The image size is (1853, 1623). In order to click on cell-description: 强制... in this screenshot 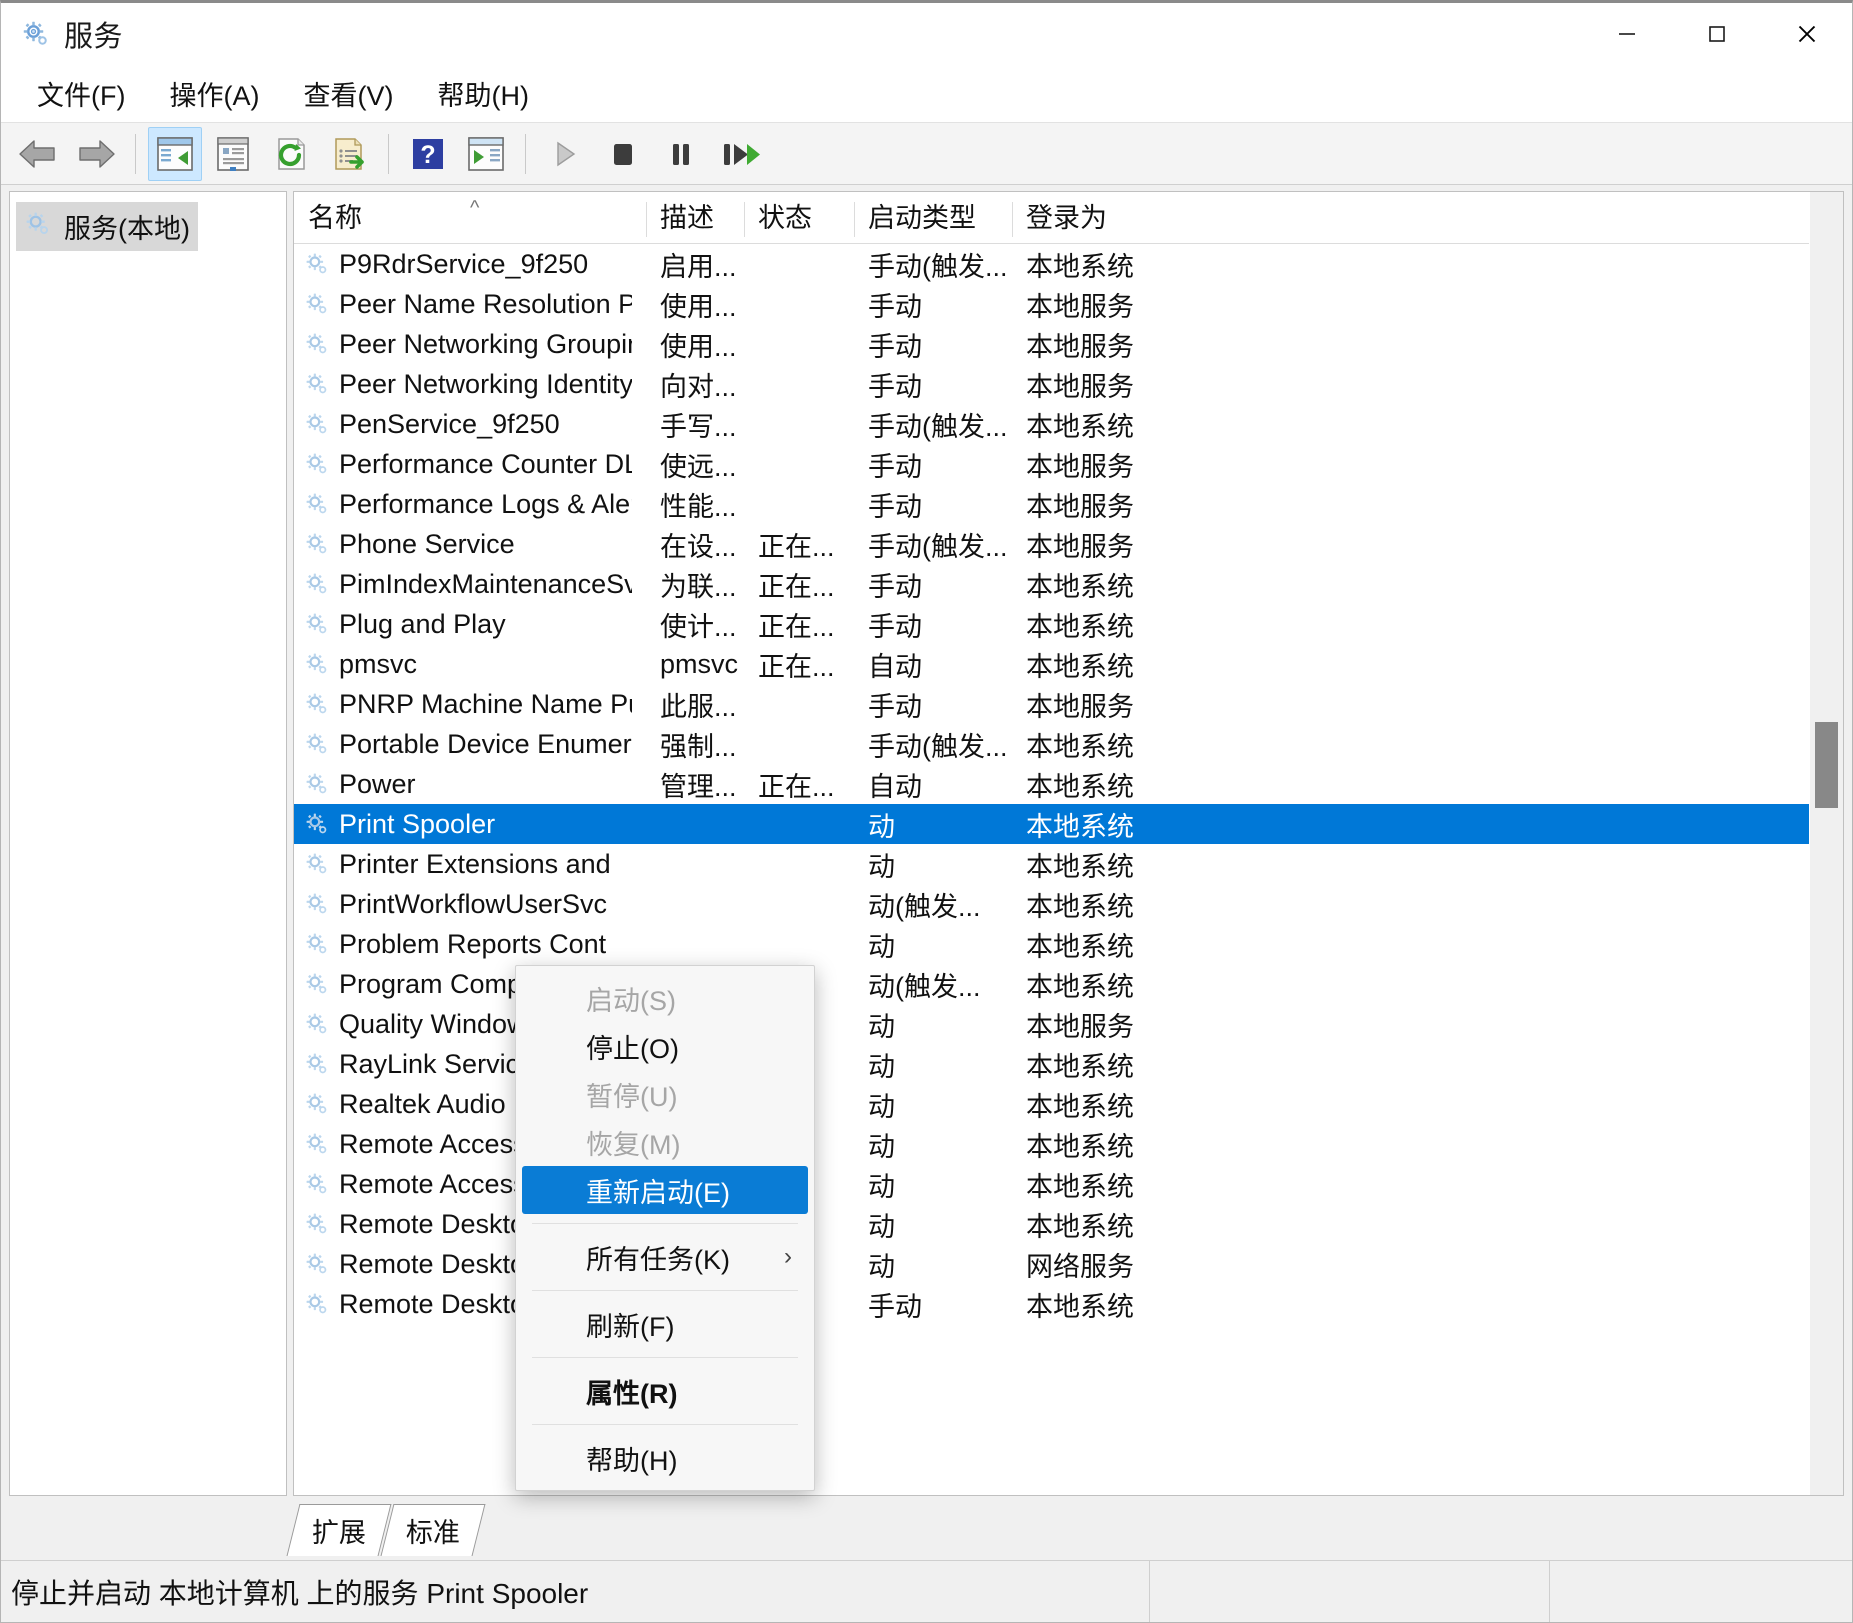, I will do `click(698, 746)`.